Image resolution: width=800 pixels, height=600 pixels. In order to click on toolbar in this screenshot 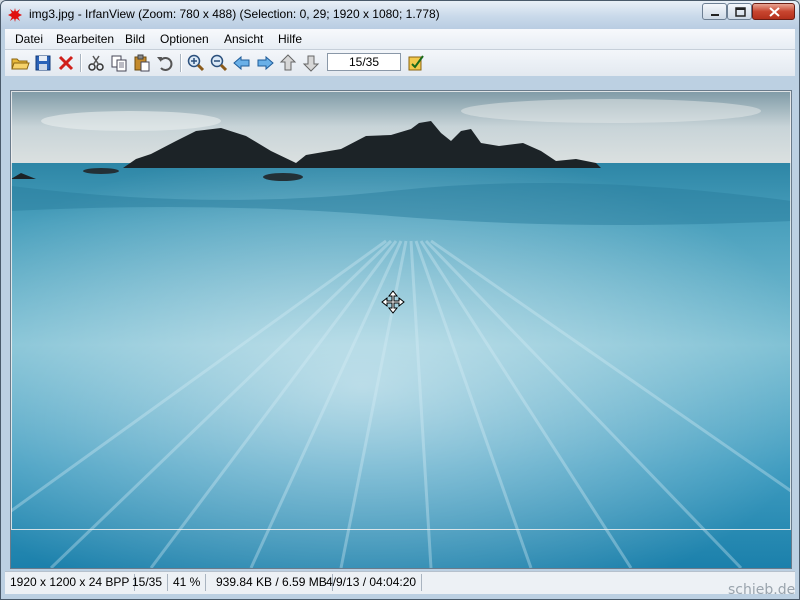, I will do `click(400, 63)`.